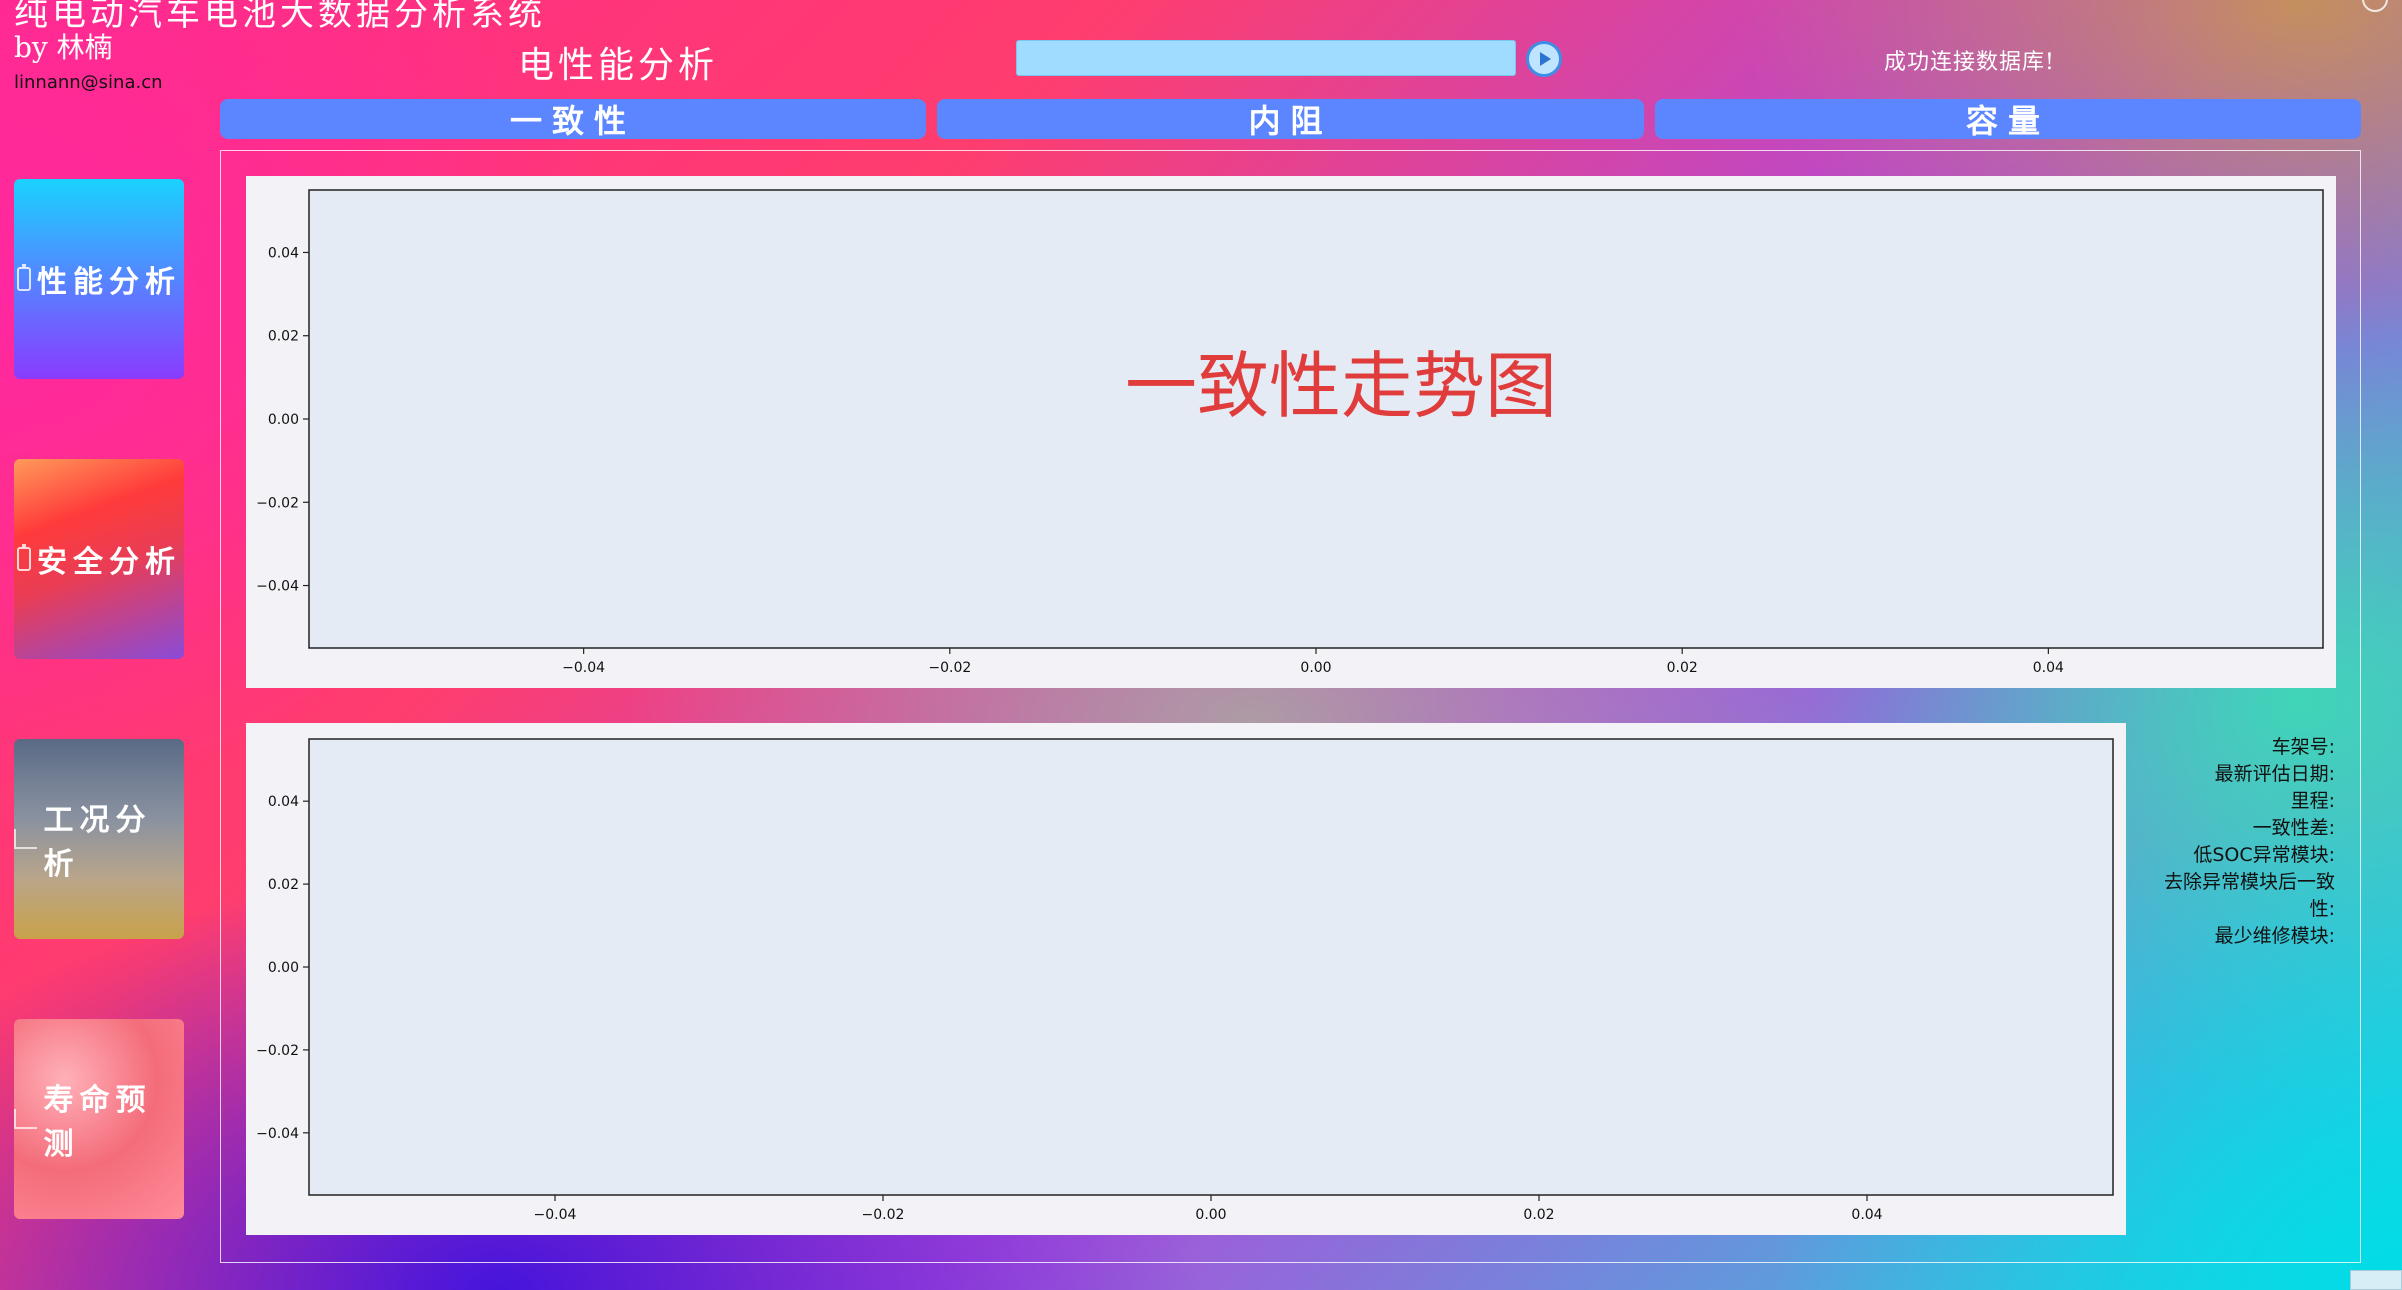 This screenshot has width=2402, height=1290. What do you see at coordinates (1290, 119) in the screenshot?
I see `tab-internal-resistance: 内阻` at bounding box center [1290, 119].